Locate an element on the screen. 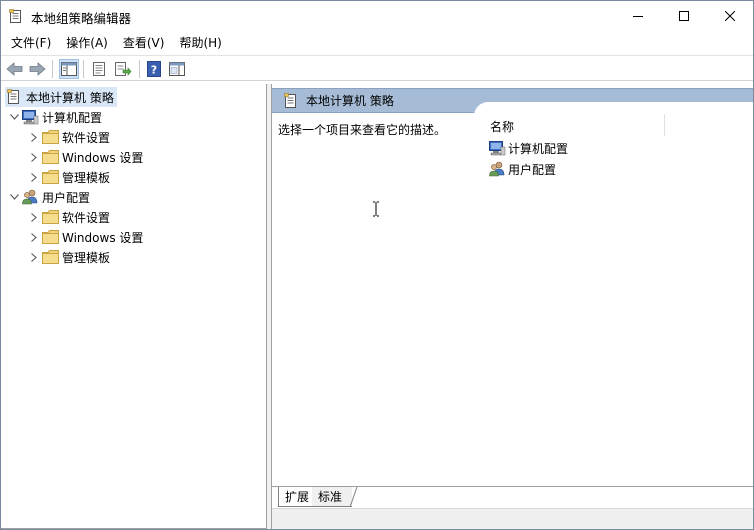 Image resolution: width=754 pixels, height=530 pixels. tab-extended: 扩展 is located at coordinates (297, 497).